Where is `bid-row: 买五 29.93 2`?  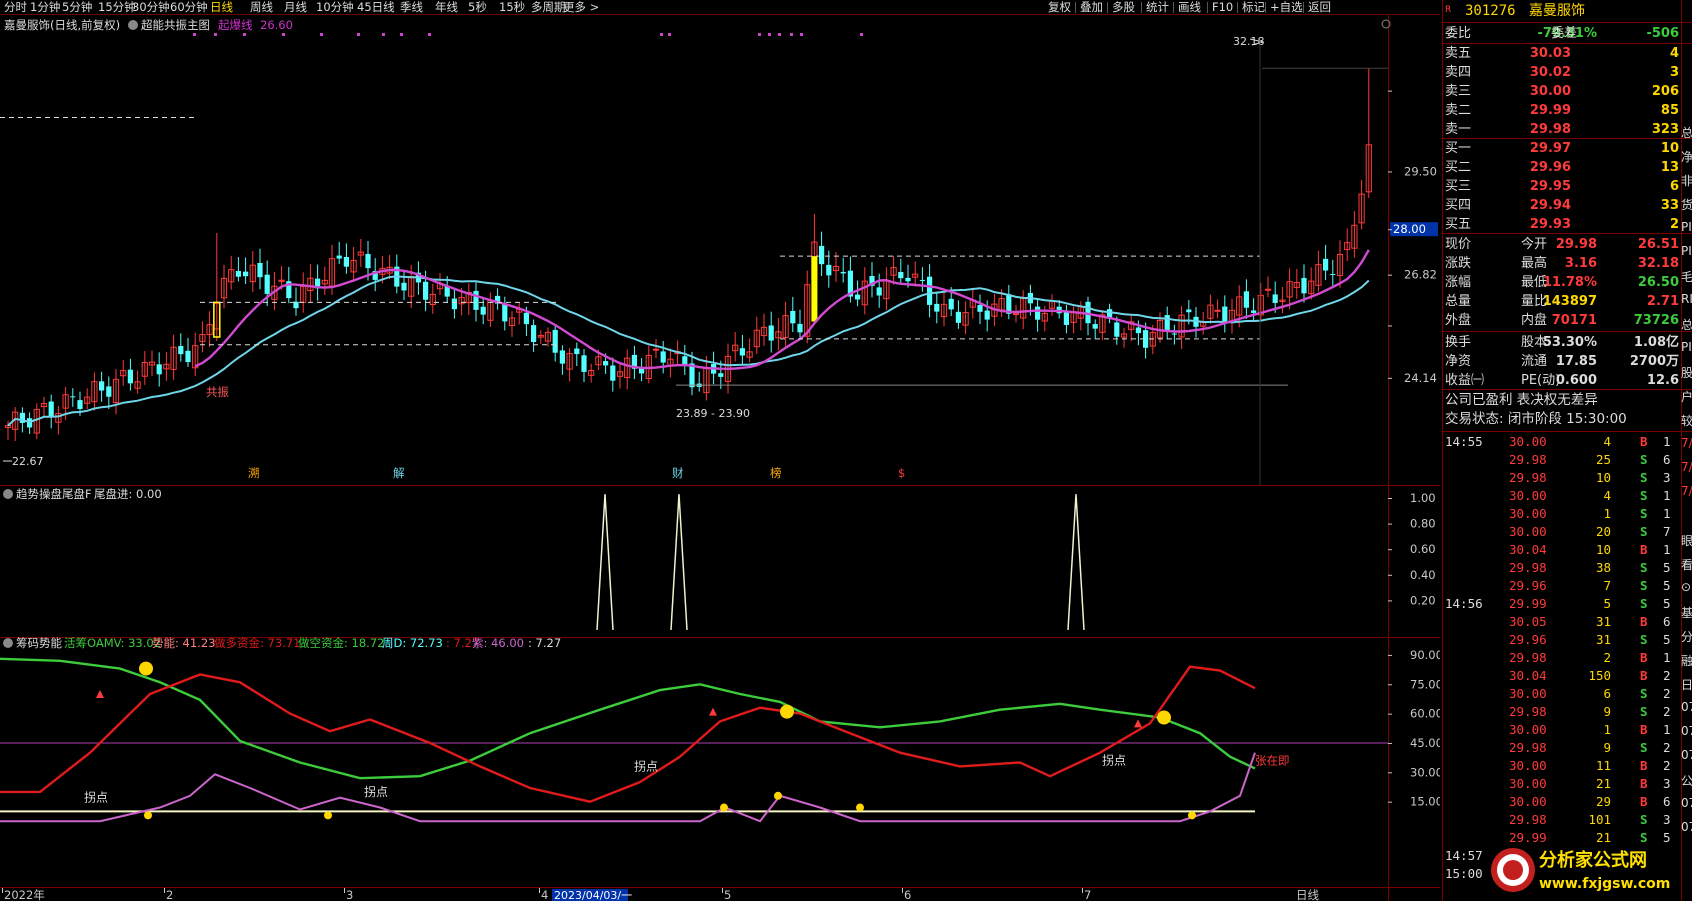 bid-row: 买五 29.93 2 is located at coordinates (1562, 224).